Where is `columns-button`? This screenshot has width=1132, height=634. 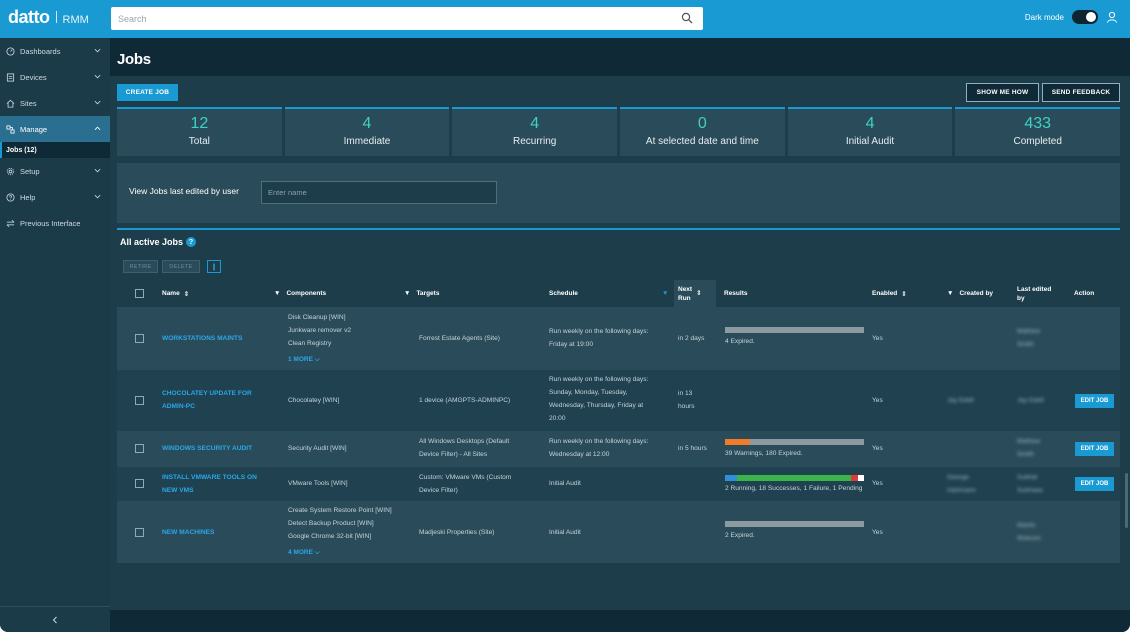 columns-button is located at coordinates (214, 266).